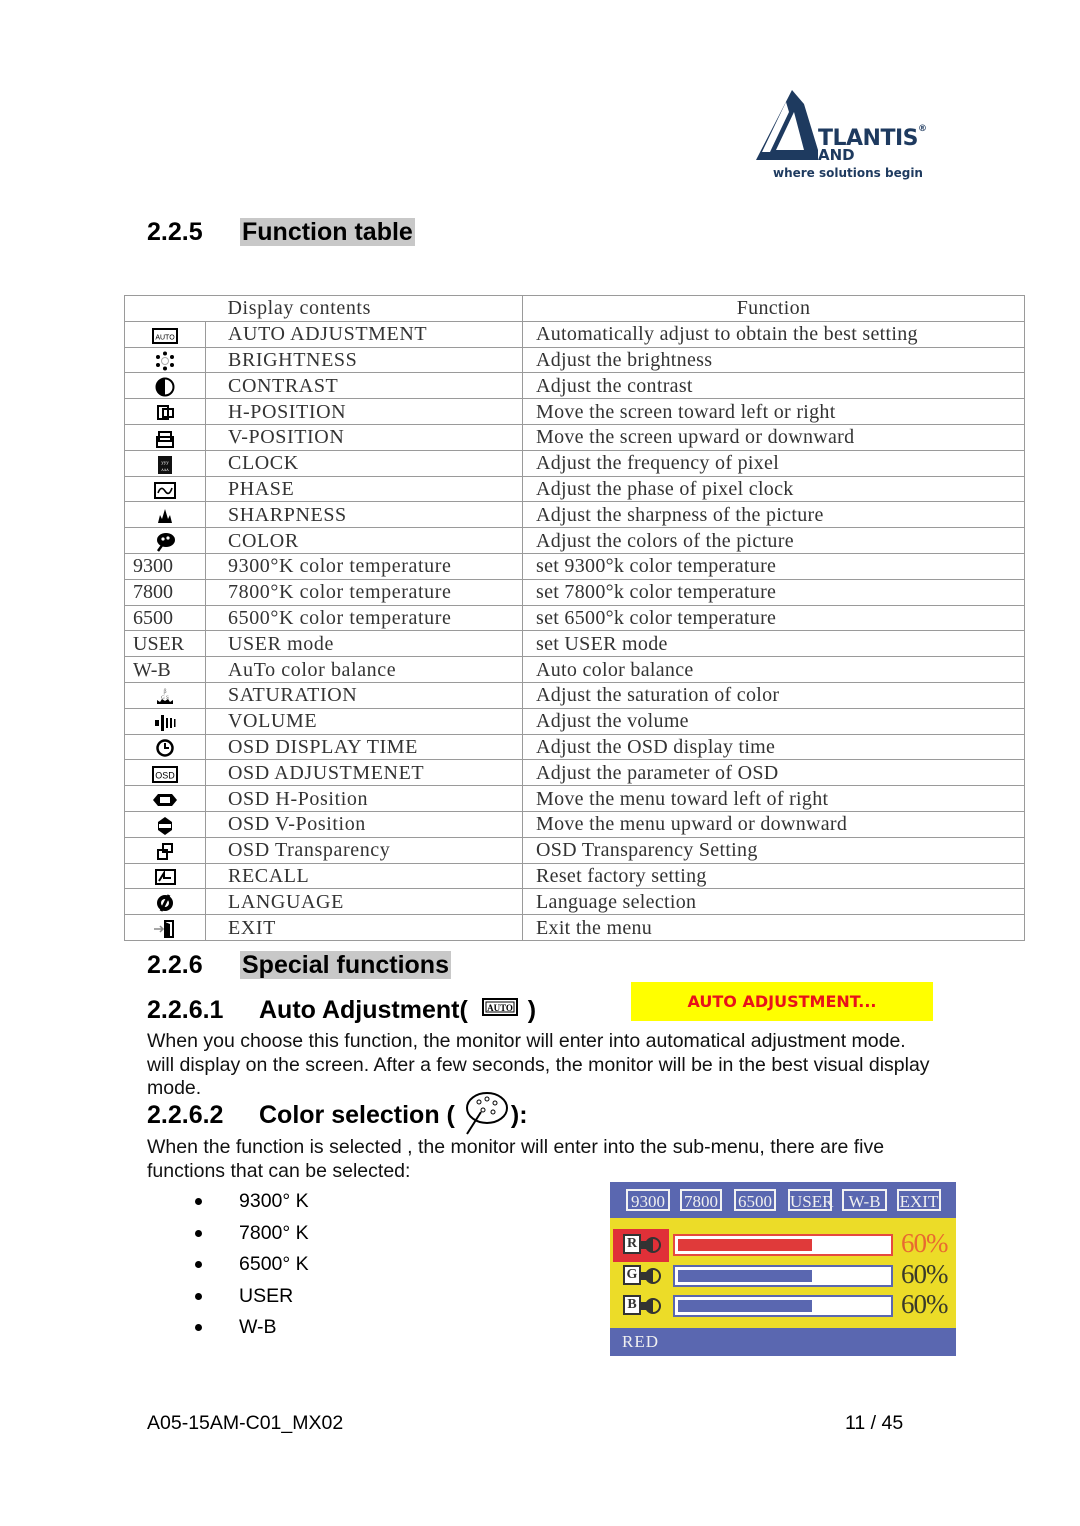  I want to click on table-row: PHASE Adjust the phase of pixel clock, so click(574, 489).